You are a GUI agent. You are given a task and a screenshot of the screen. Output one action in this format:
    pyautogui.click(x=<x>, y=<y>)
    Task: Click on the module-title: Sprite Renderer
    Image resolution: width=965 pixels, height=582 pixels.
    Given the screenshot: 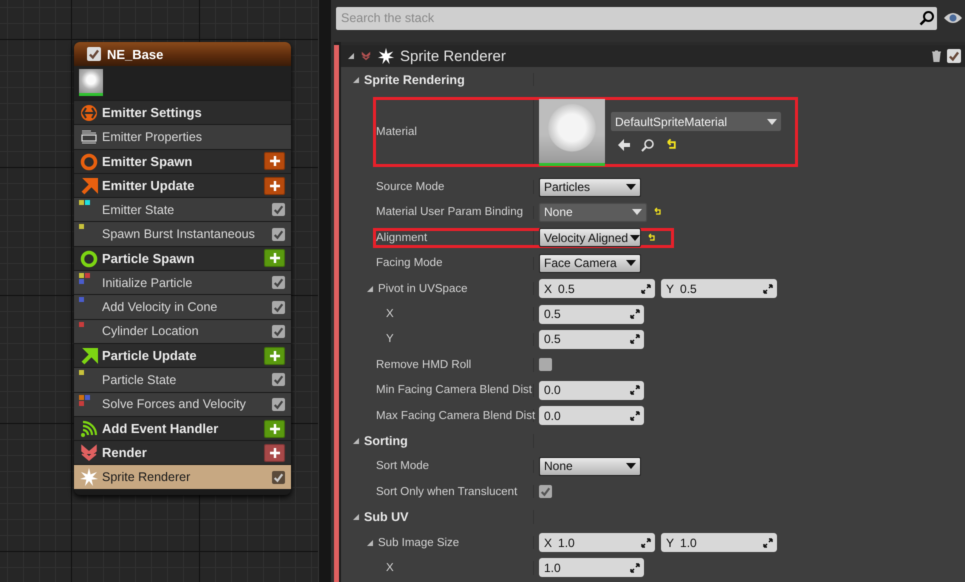 What is the action you would take?
    pyautogui.click(x=453, y=56)
    